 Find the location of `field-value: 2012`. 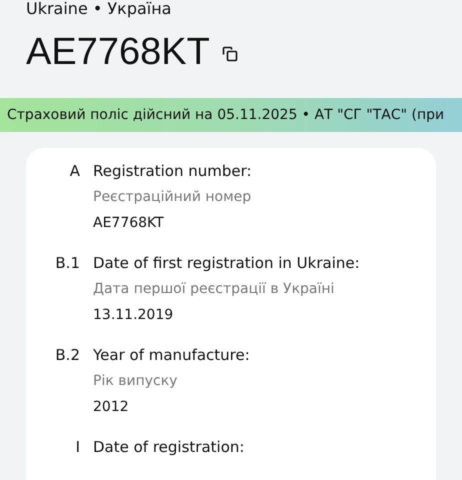

field-value: 2012 is located at coordinates (111, 407).